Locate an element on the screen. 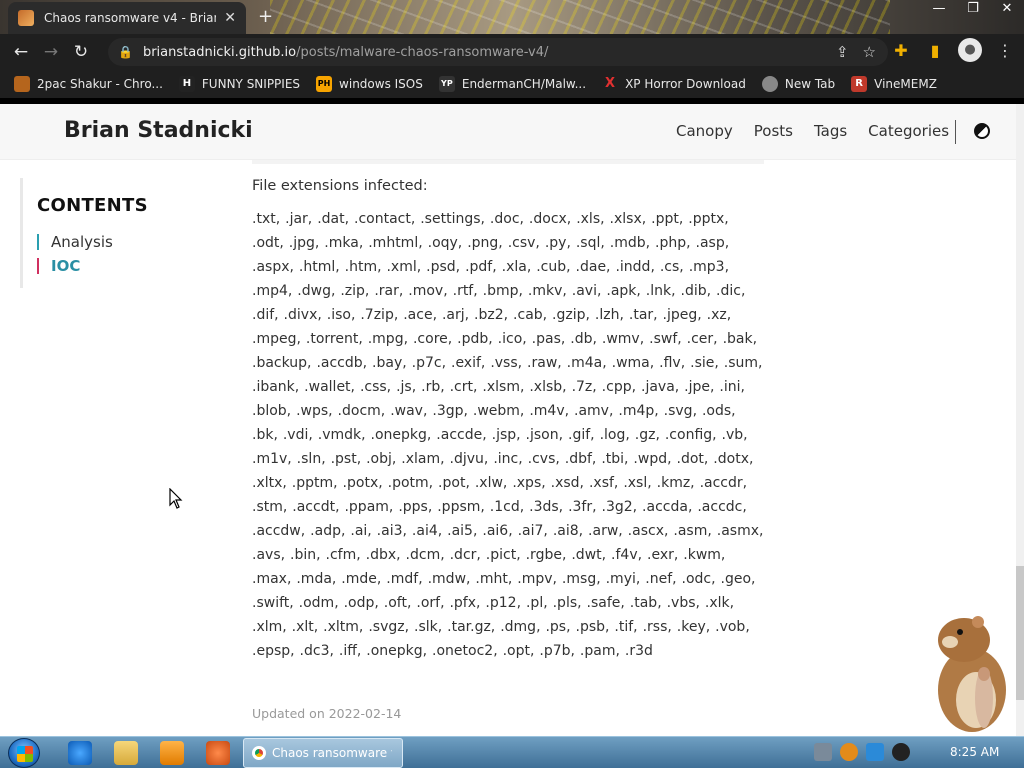 The width and height of the screenshot is (1024, 768). x-icon: X is located at coordinates (610, 83).